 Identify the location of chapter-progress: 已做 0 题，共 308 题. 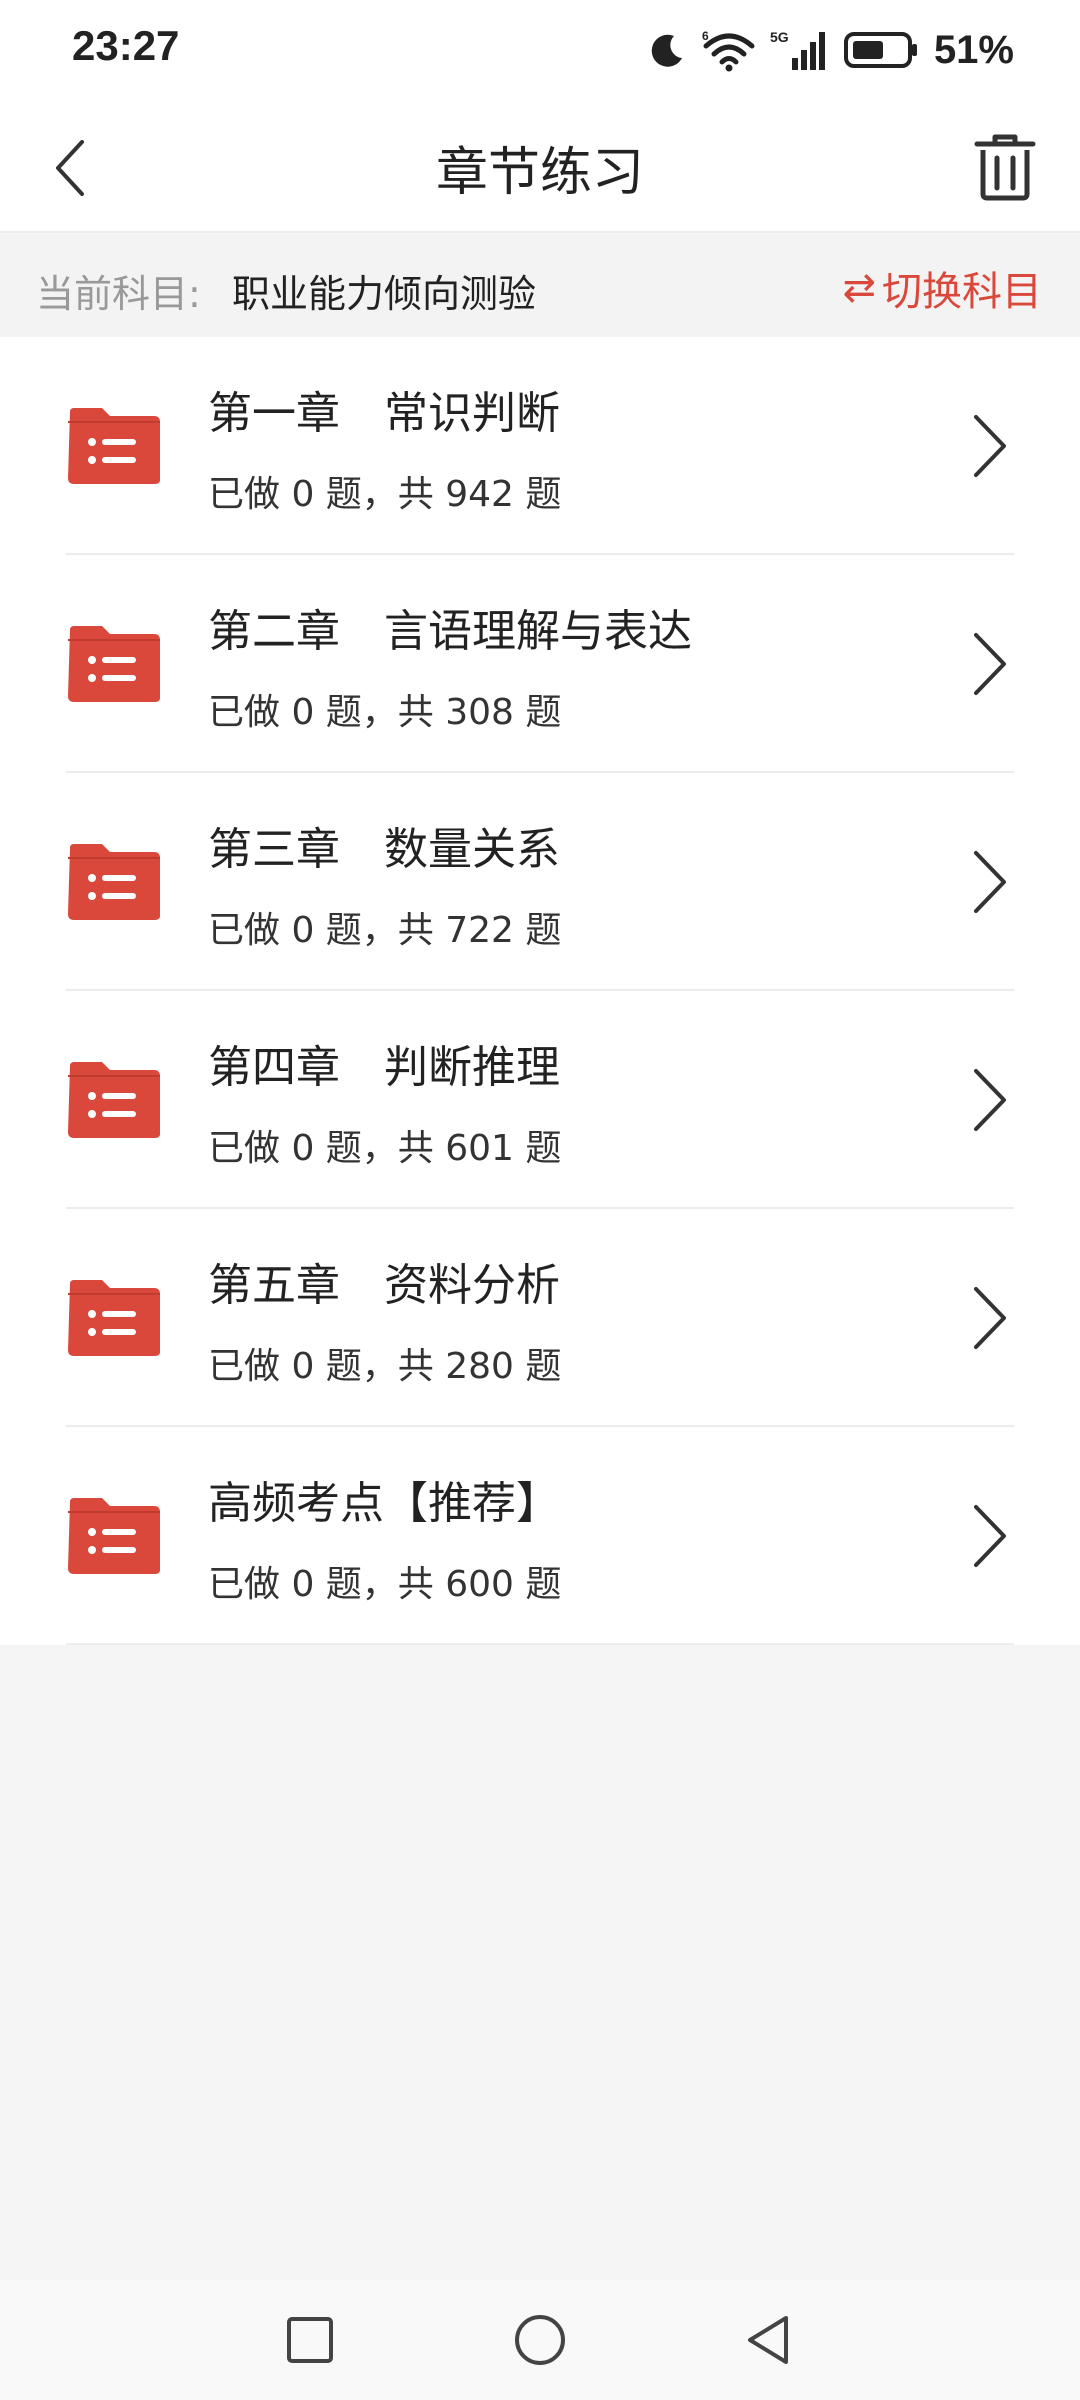
(385, 712).